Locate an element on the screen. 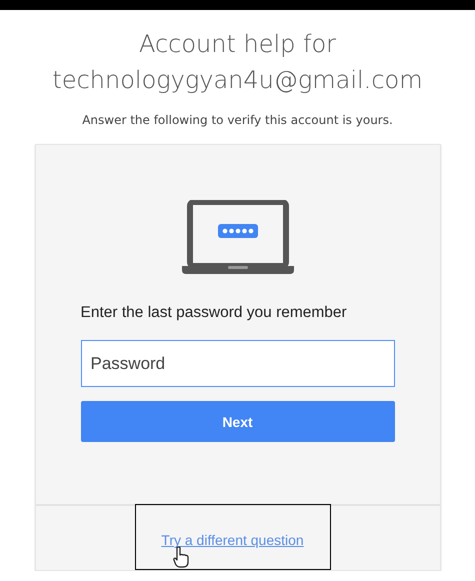 This screenshot has height=581, width=475. laptop-password-icon is located at coordinates (238, 237).